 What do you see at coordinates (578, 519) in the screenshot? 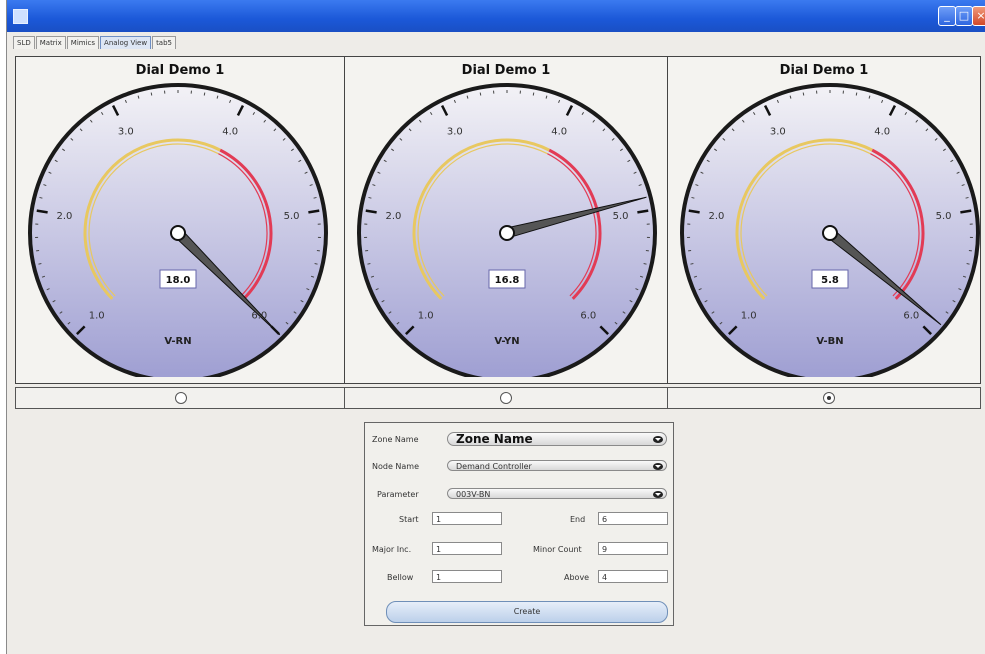
I see `end-label: End` at bounding box center [578, 519].